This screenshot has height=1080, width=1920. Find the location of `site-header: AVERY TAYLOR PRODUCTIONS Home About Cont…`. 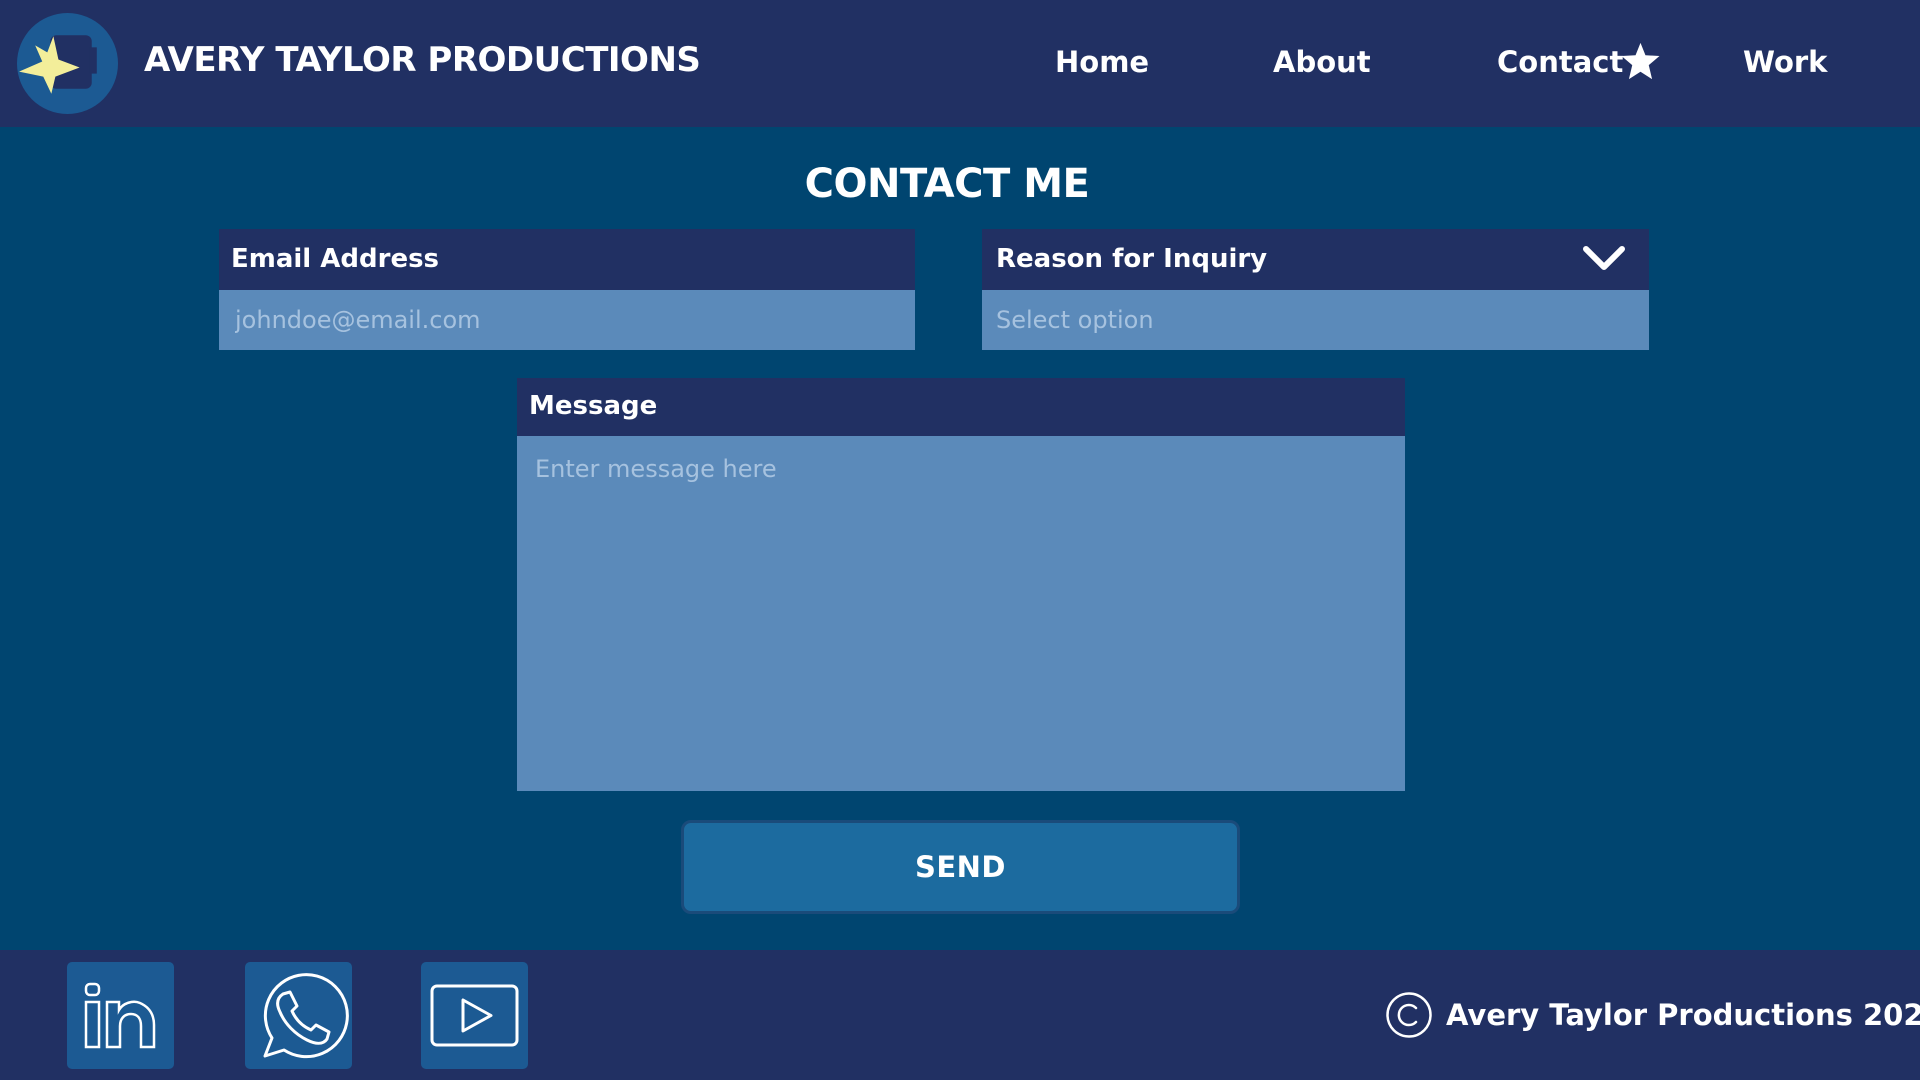

site-header: AVERY TAYLOR PRODUCTIONS Home About Cont… is located at coordinates (960, 63).